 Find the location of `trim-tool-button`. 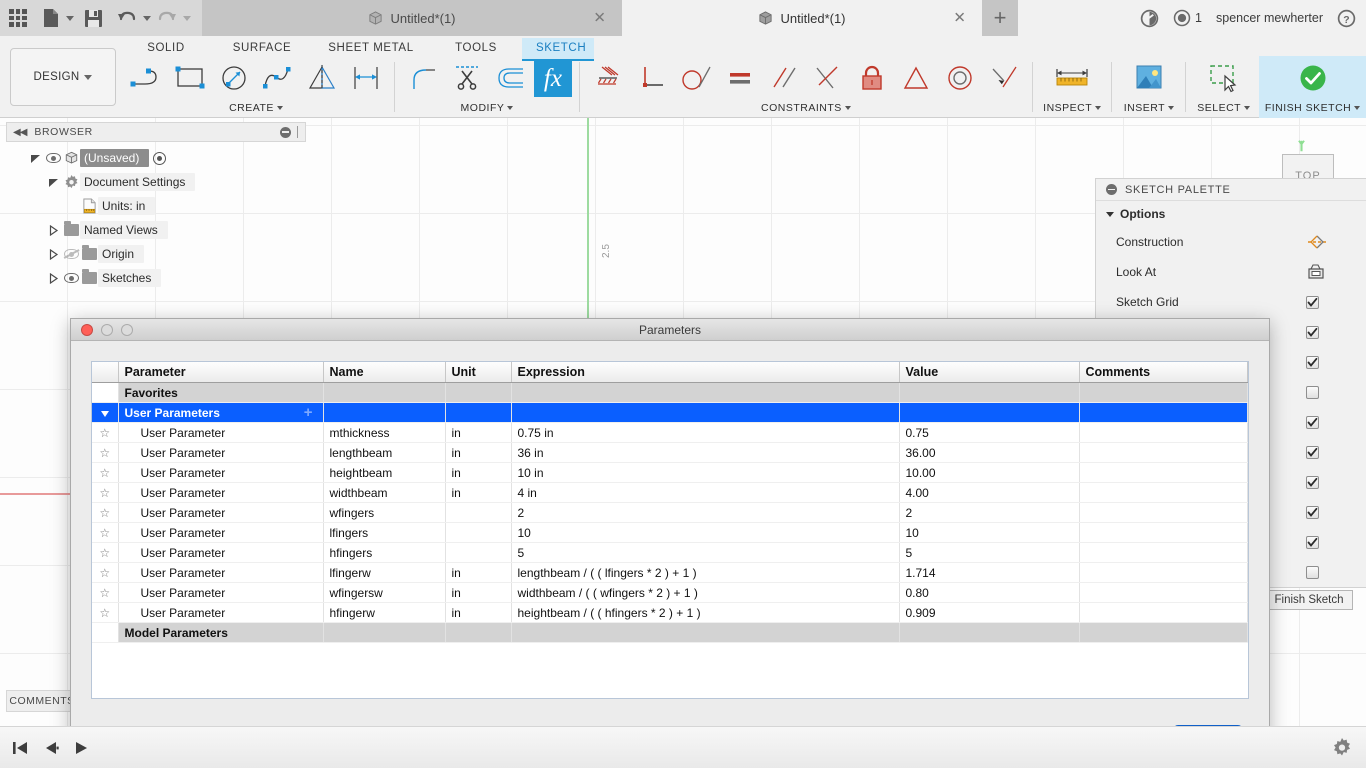

trim-tool-button is located at coordinates (467, 78).